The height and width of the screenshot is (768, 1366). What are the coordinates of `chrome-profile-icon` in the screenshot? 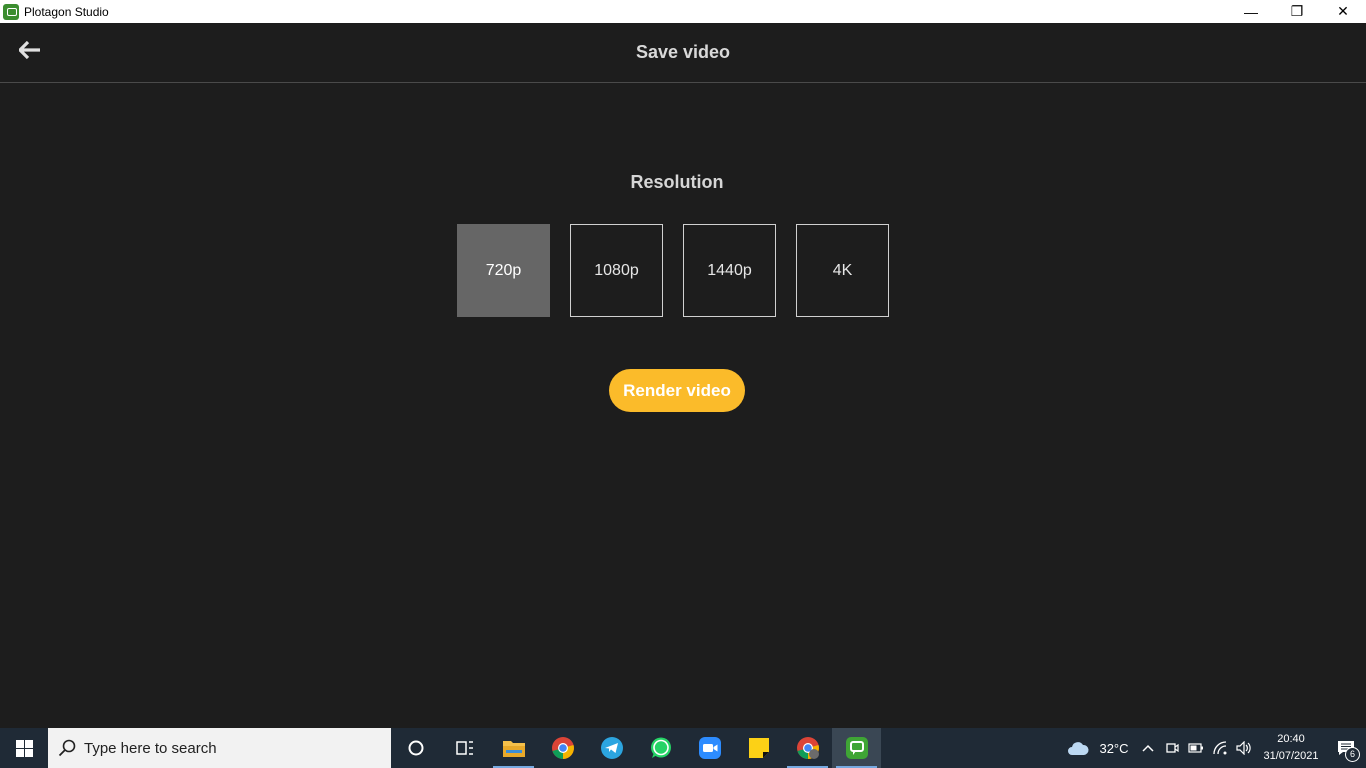 It's located at (807, 748).